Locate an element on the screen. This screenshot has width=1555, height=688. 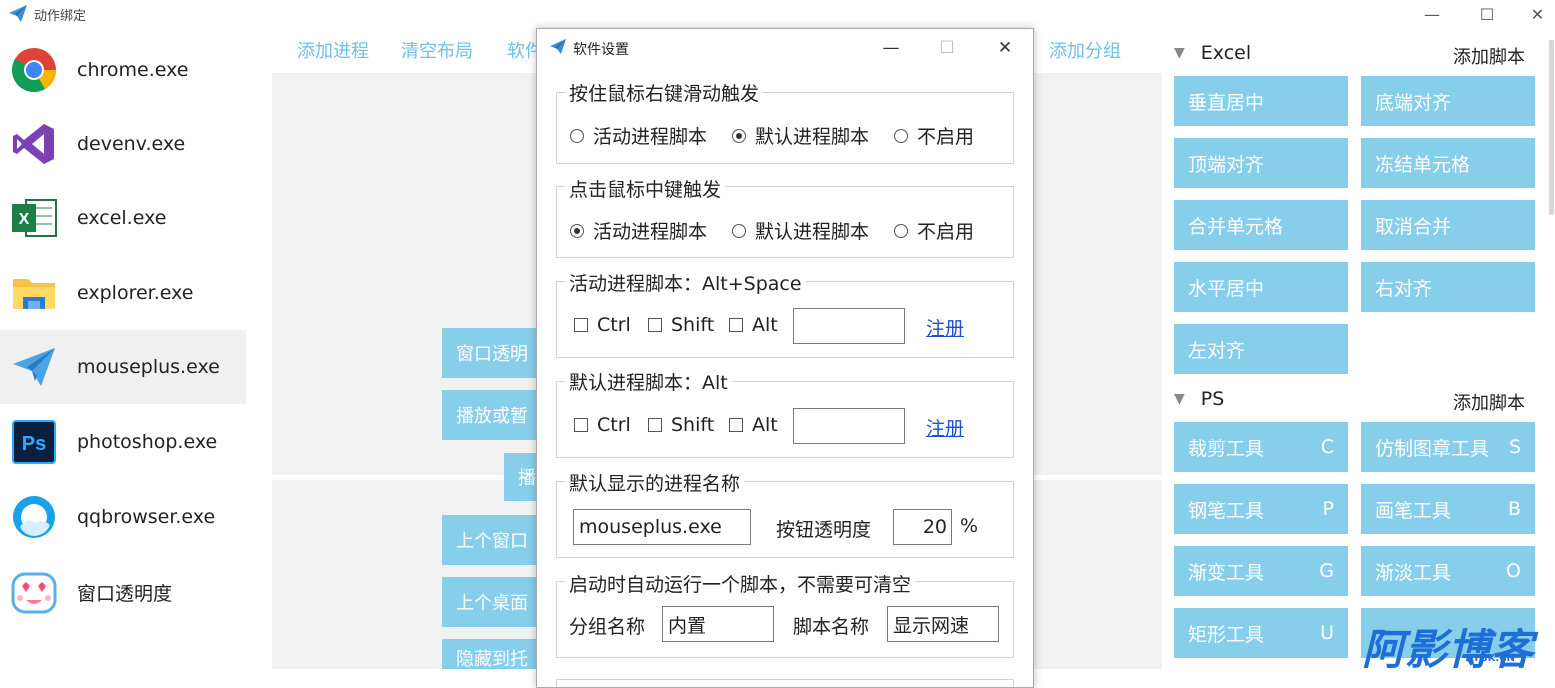
register-active-hotkey-link: 注册 is located at coordinates (945, 327).